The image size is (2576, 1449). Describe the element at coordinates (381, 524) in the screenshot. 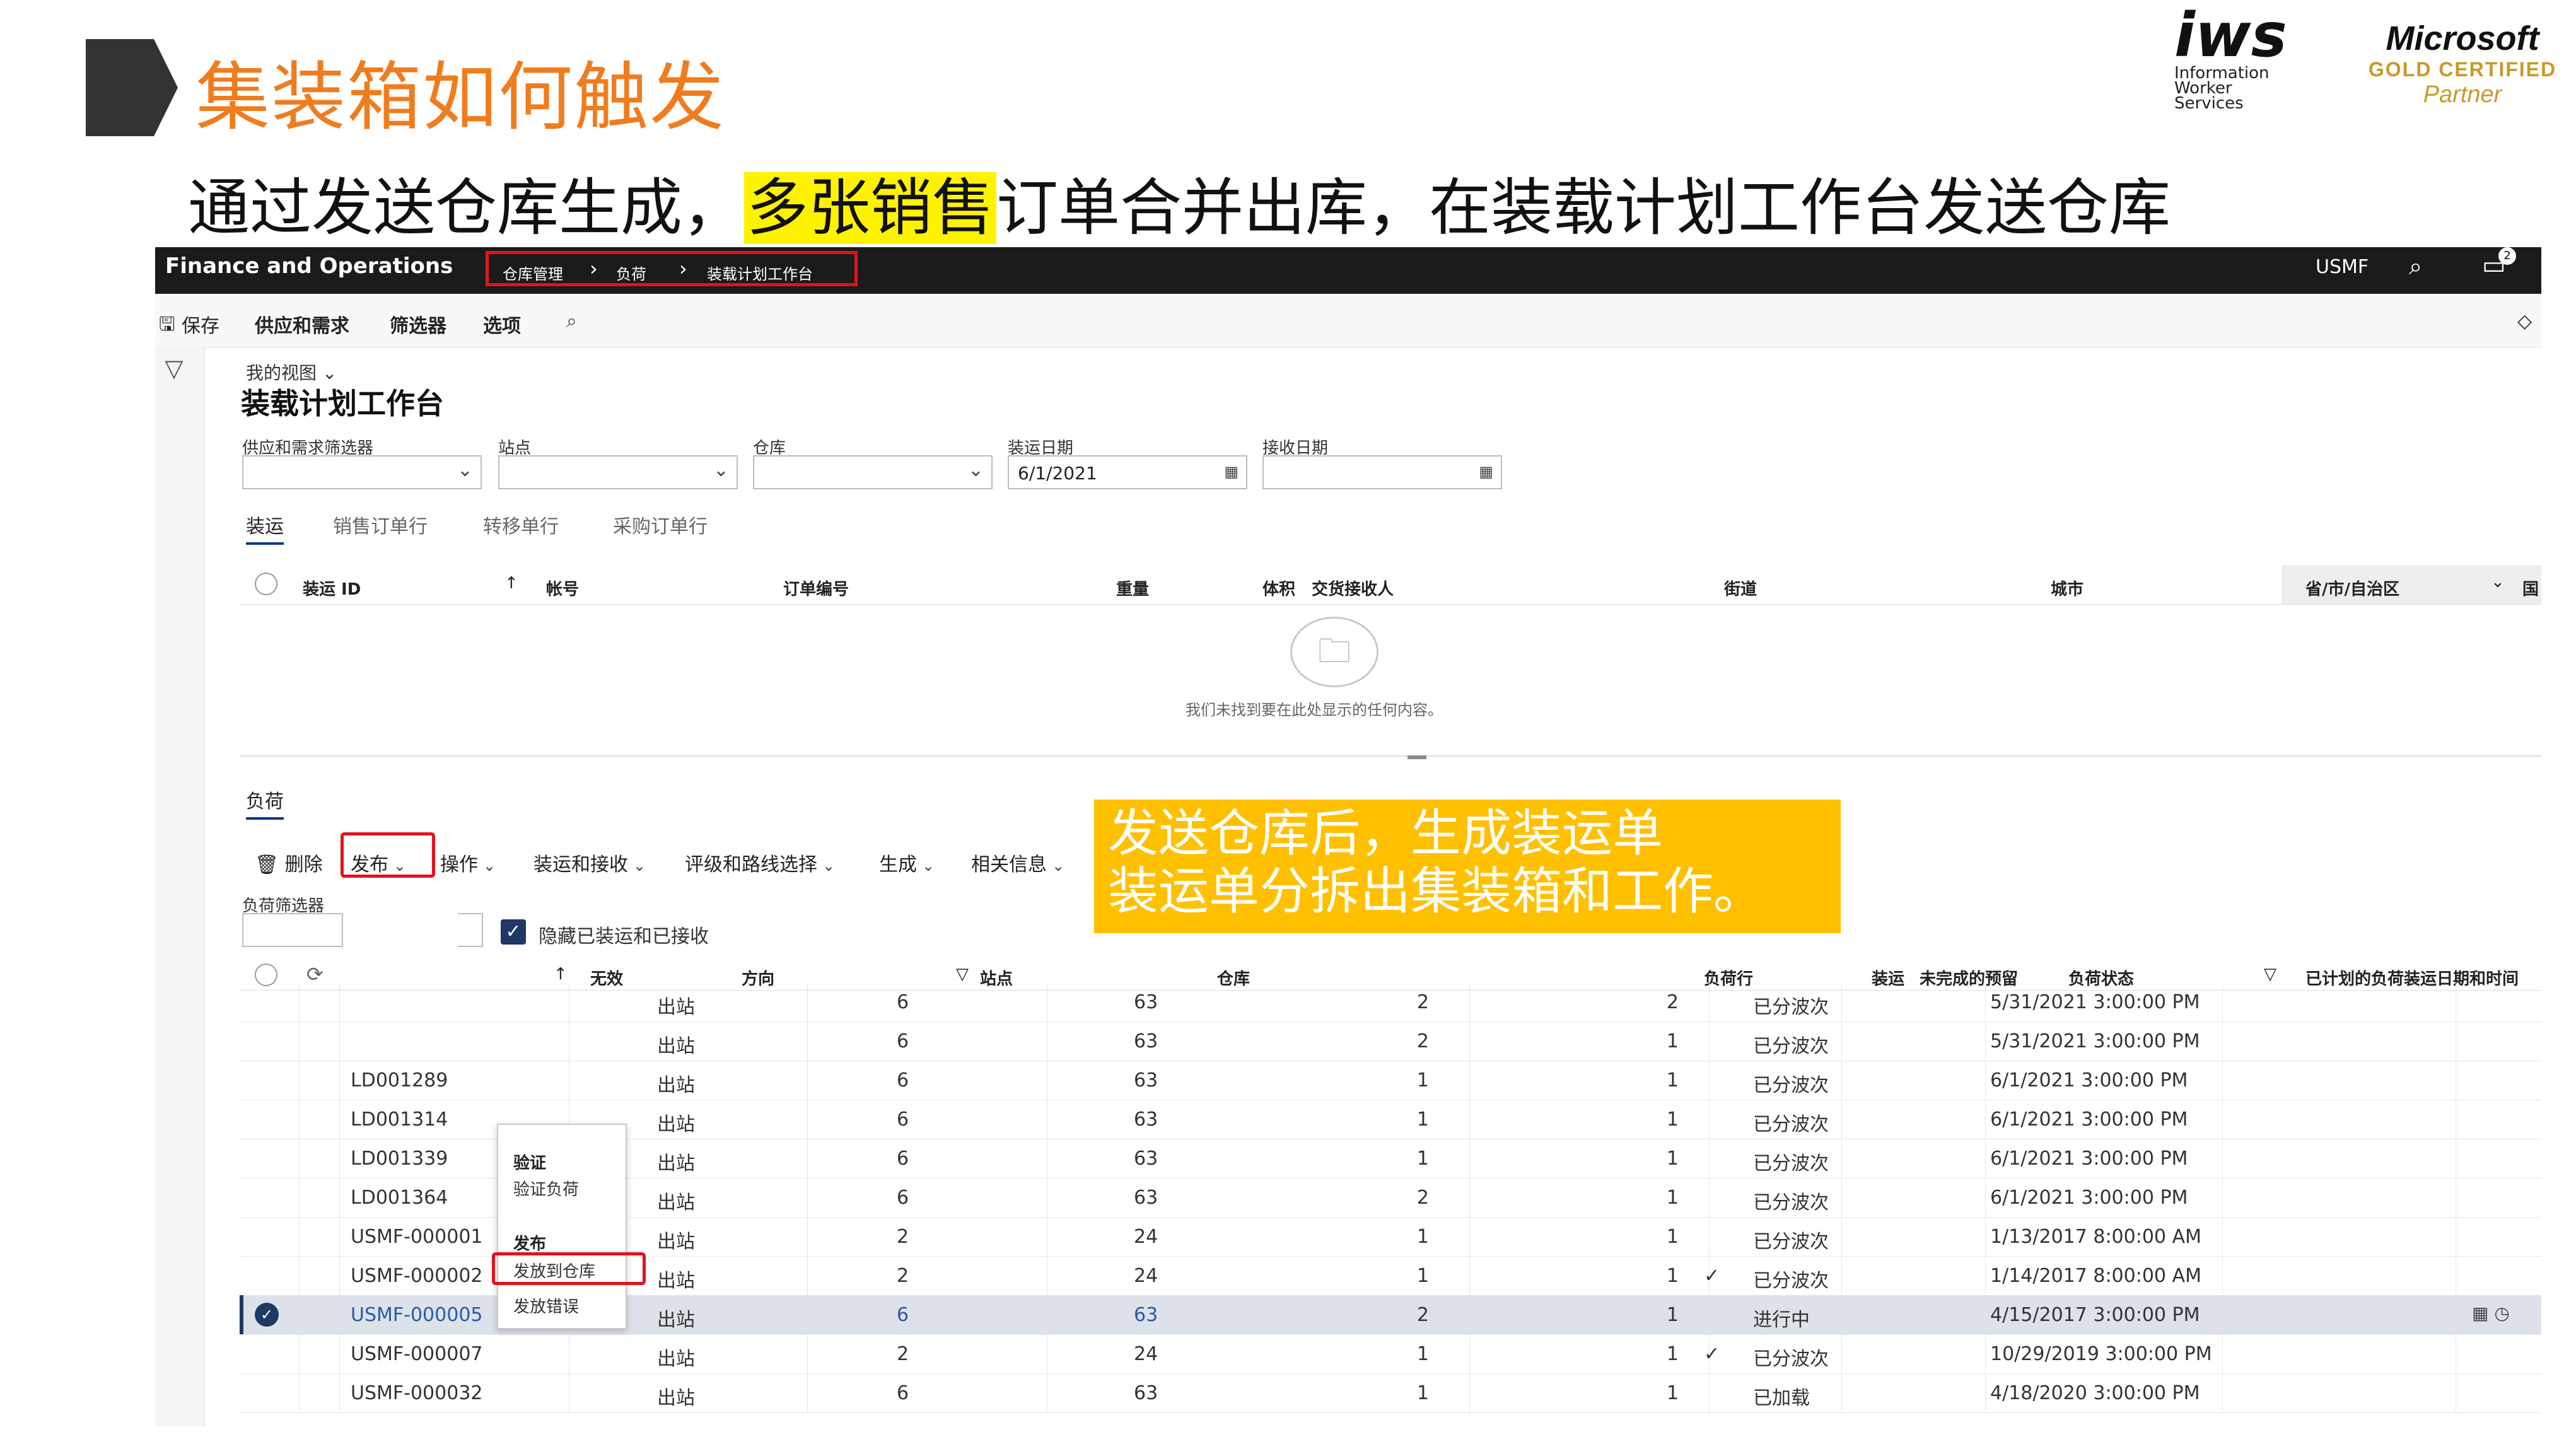

I see `tab-sales-lines: 销售订单行` at that location.